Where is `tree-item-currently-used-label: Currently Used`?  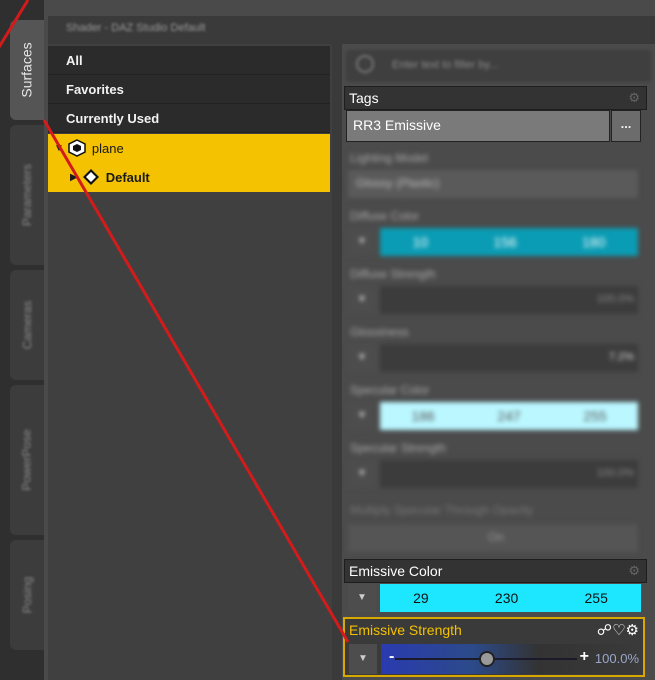 tree-item-currently-used-label: Currently Used is located at coordinates (113, 118).